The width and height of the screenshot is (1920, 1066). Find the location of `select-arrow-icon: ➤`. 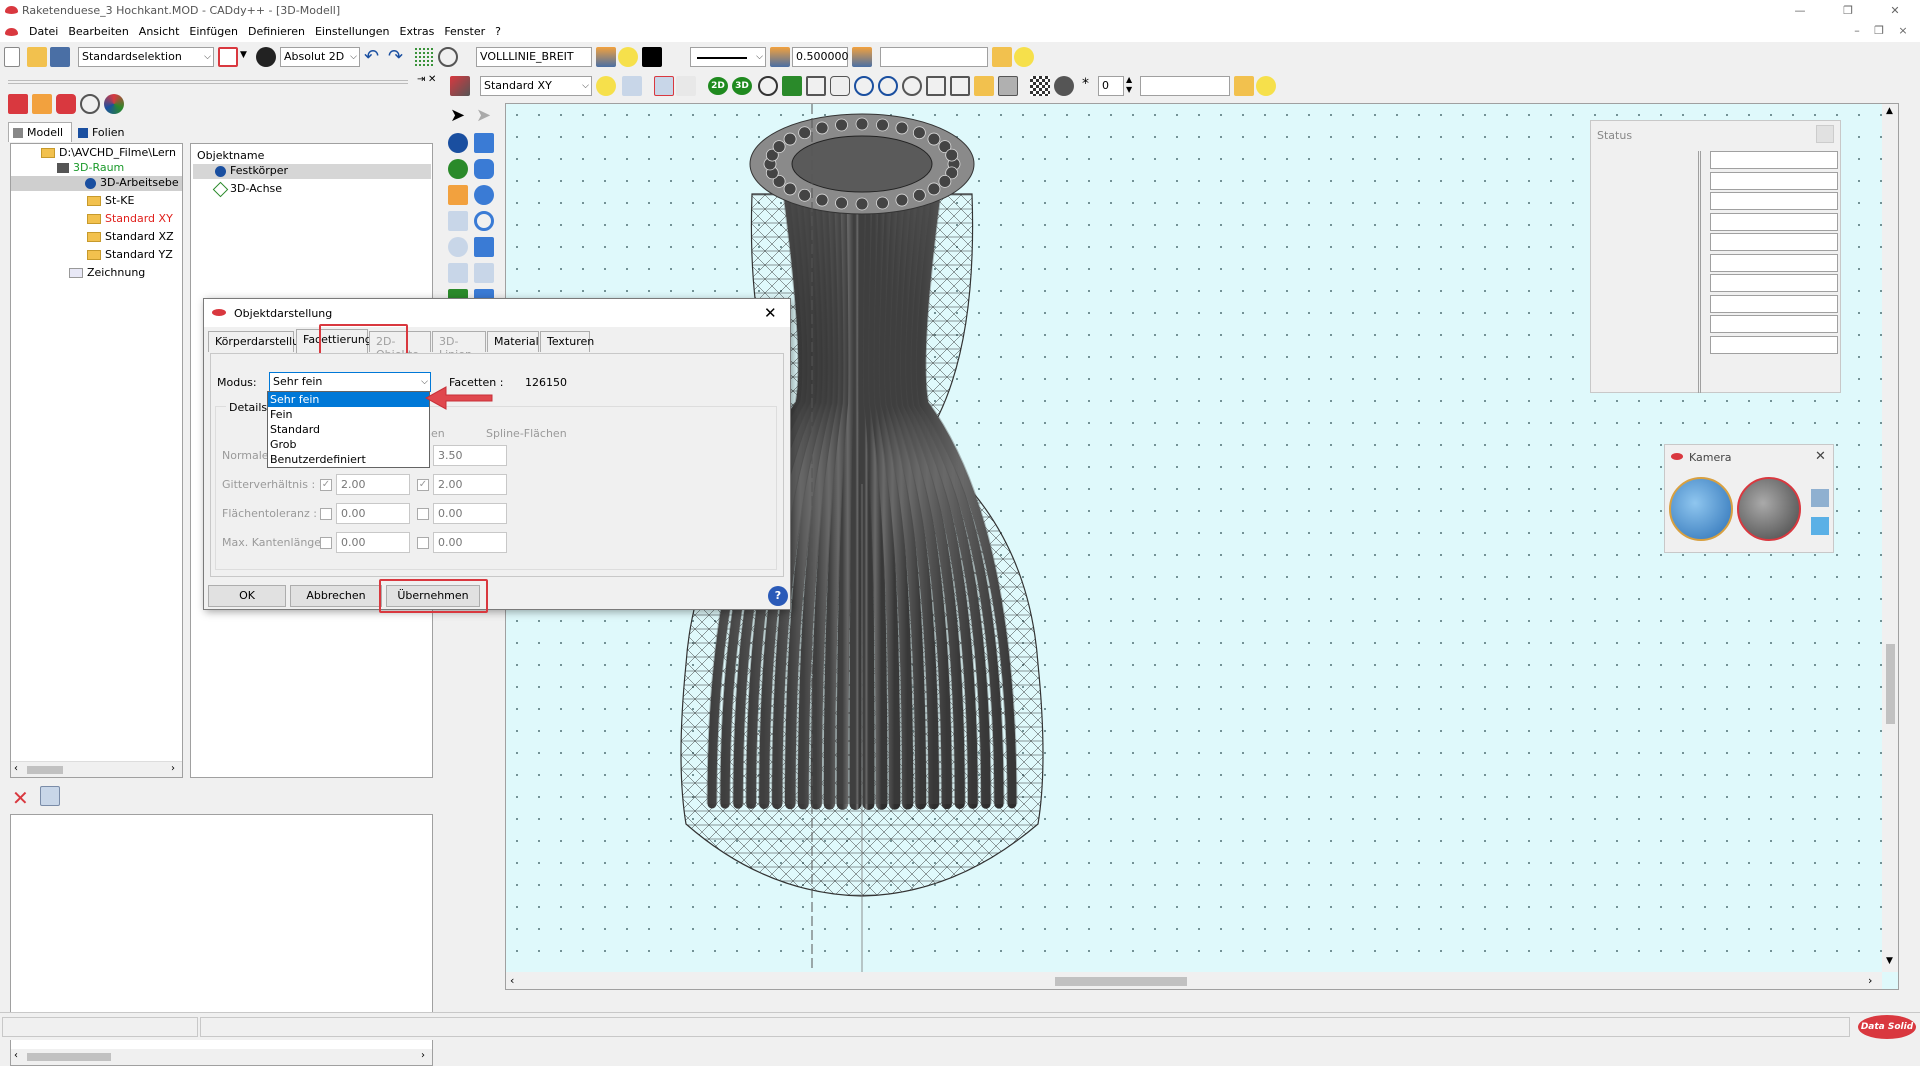

select-arrow-icon: ➤ is located at coordinates (457, 115).